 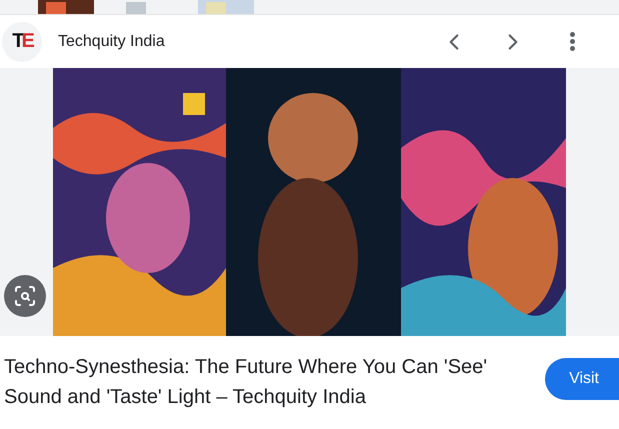 What do you see at coordinates (112, 41) in the screenshot?
I see `source-name: Techquity India` at bounding box center [112, 41].